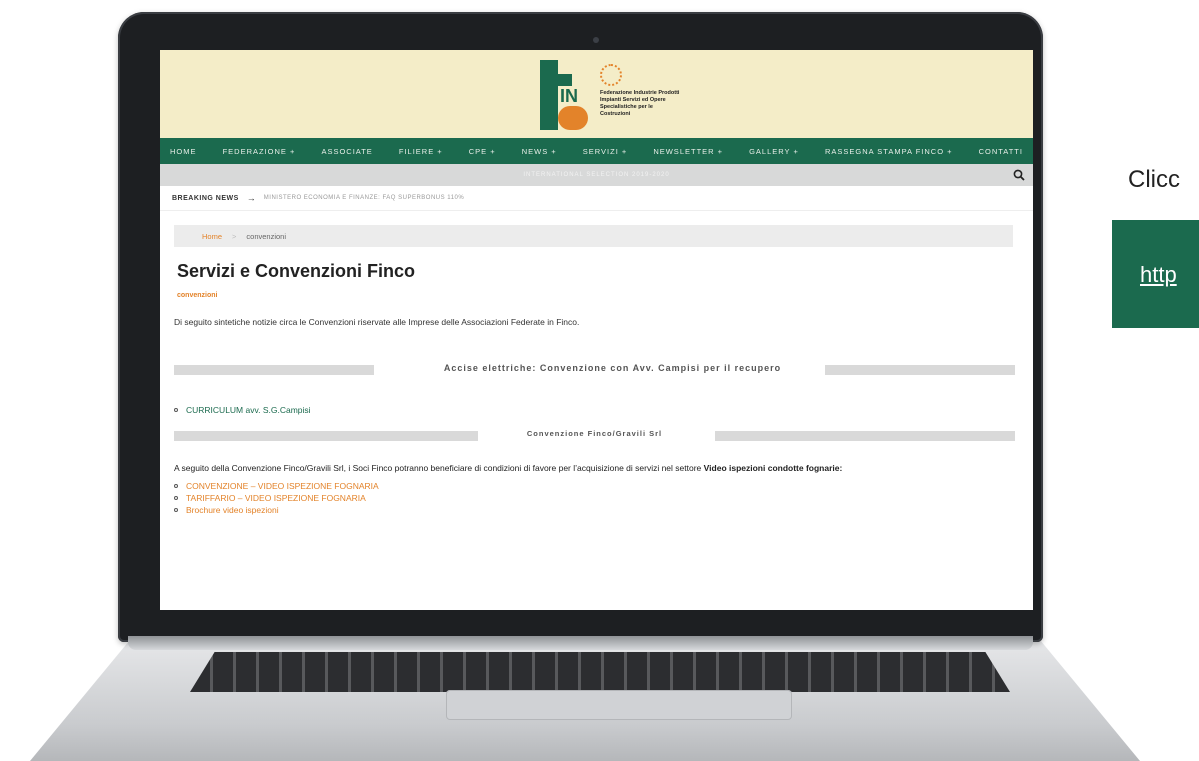 The image size is (1199, 761). What do you see at coordinates (276, 498) in the screenshot?
I see `tariffario-link: TARIFFARIO – VIDEO ISPEZIONE FOGNARIA` at bounding box center [276, 498].